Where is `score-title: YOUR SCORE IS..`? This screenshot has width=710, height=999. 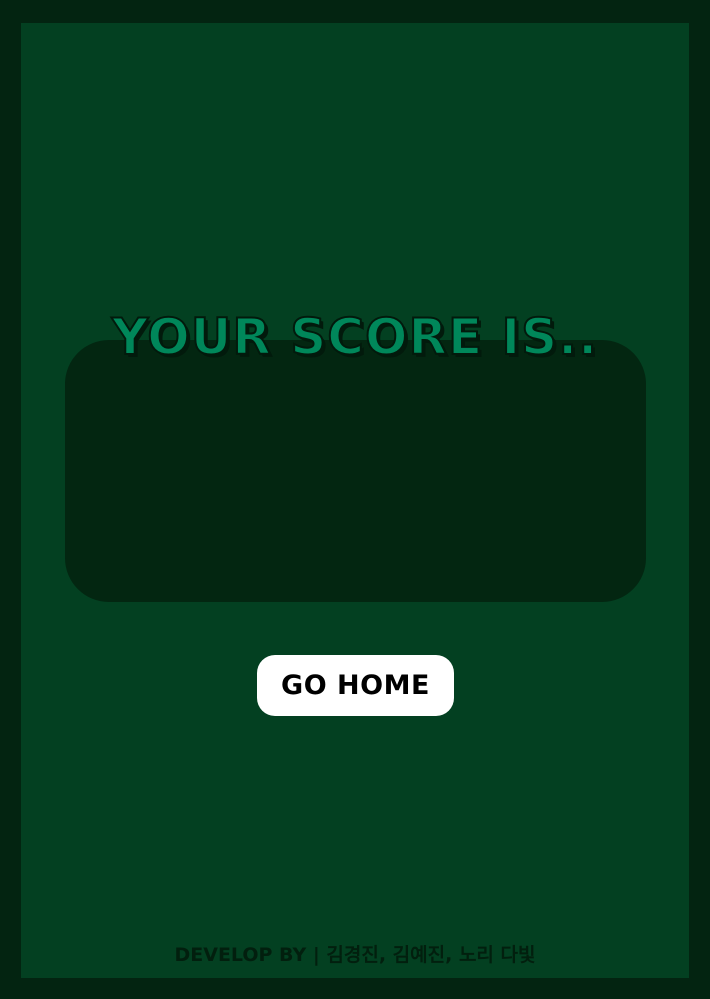
score-title: YOUR SCORE IS.. is located at coordinates (355, 337).